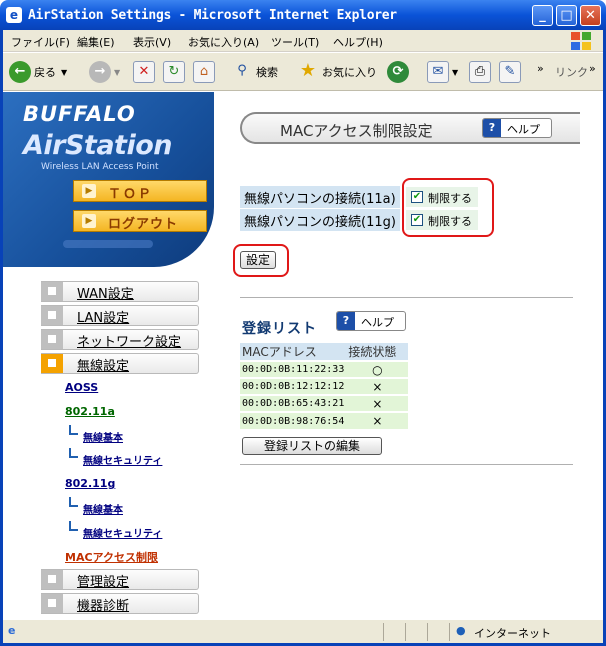 This screenshot has width=606, height=646. I want to click on edit-page-button: ✎, so click(511, 72).